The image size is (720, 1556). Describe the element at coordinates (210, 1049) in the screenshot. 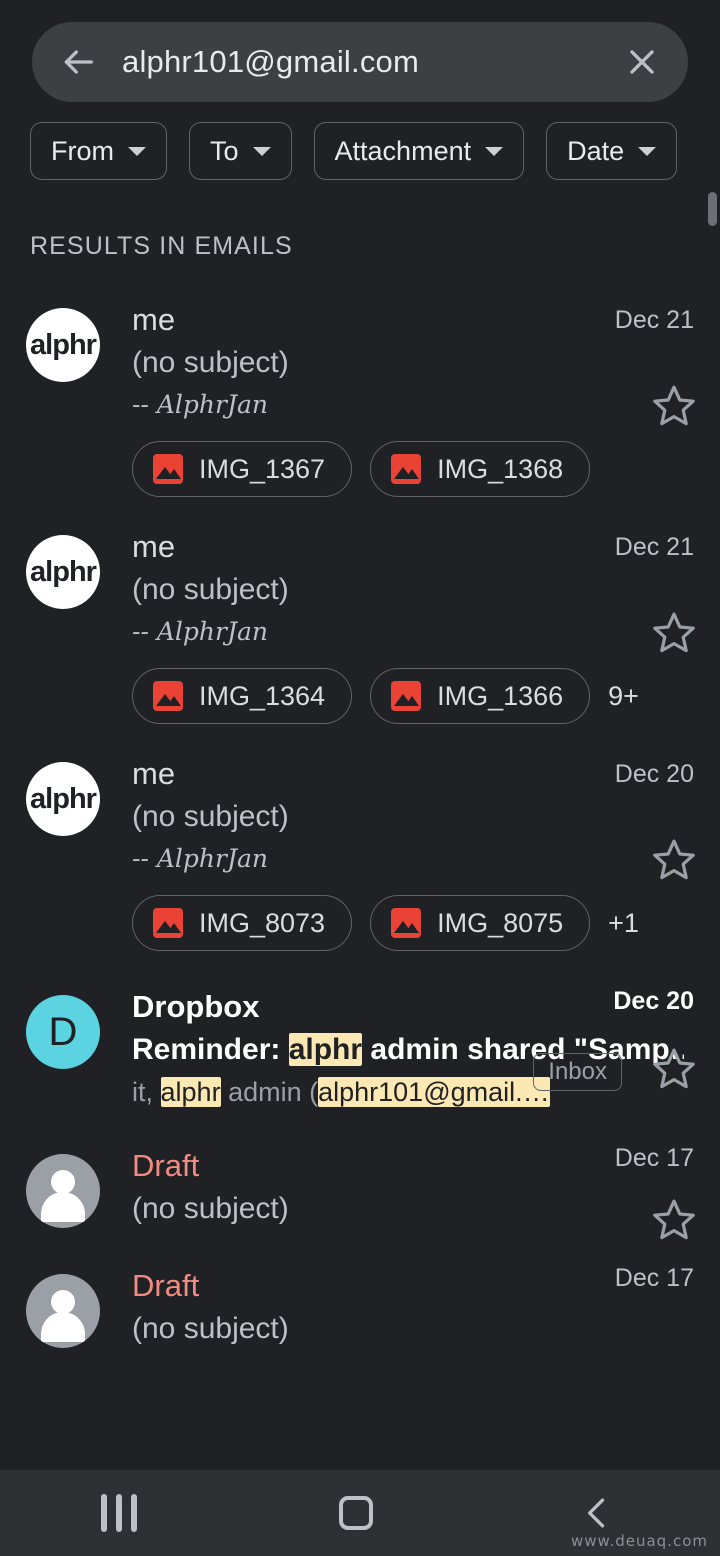

I see `text-segment: Reminder:` at that location.